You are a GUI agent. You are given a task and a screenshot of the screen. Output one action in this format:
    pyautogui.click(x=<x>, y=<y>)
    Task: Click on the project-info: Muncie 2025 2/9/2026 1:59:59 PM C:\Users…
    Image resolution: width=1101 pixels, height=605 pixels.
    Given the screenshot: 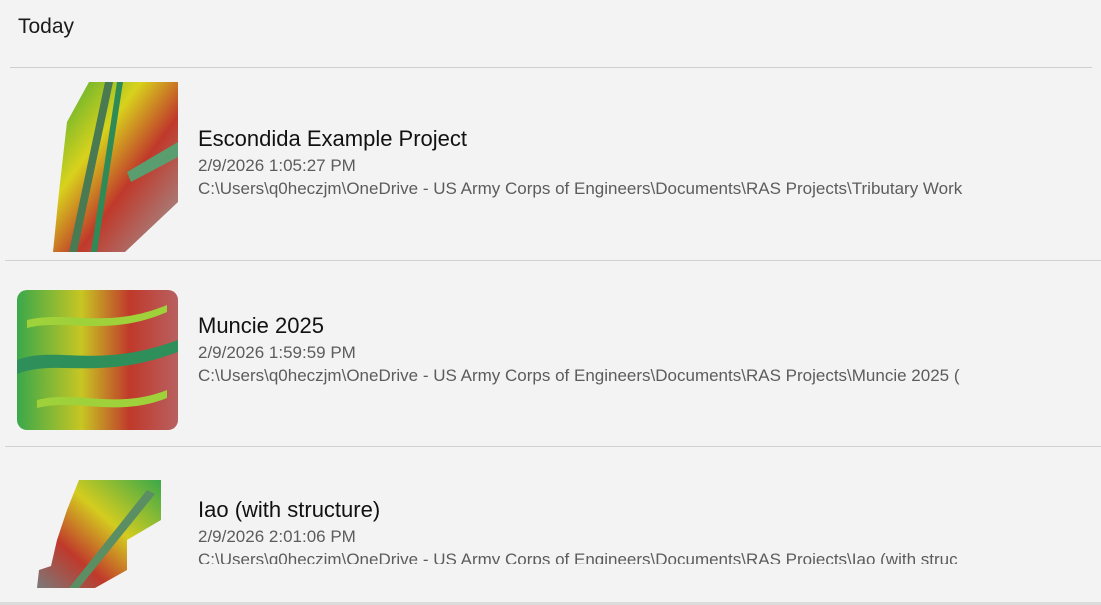 What is the action you would take?
    pyautogui.click(x=649, y=349)
    